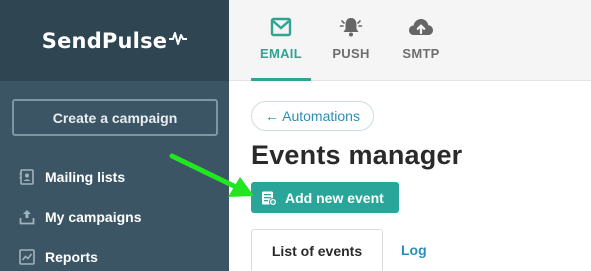 The height and width of the screenshot is (271, 591). I want to click on tab-push: PUSH, so click(351, 40).